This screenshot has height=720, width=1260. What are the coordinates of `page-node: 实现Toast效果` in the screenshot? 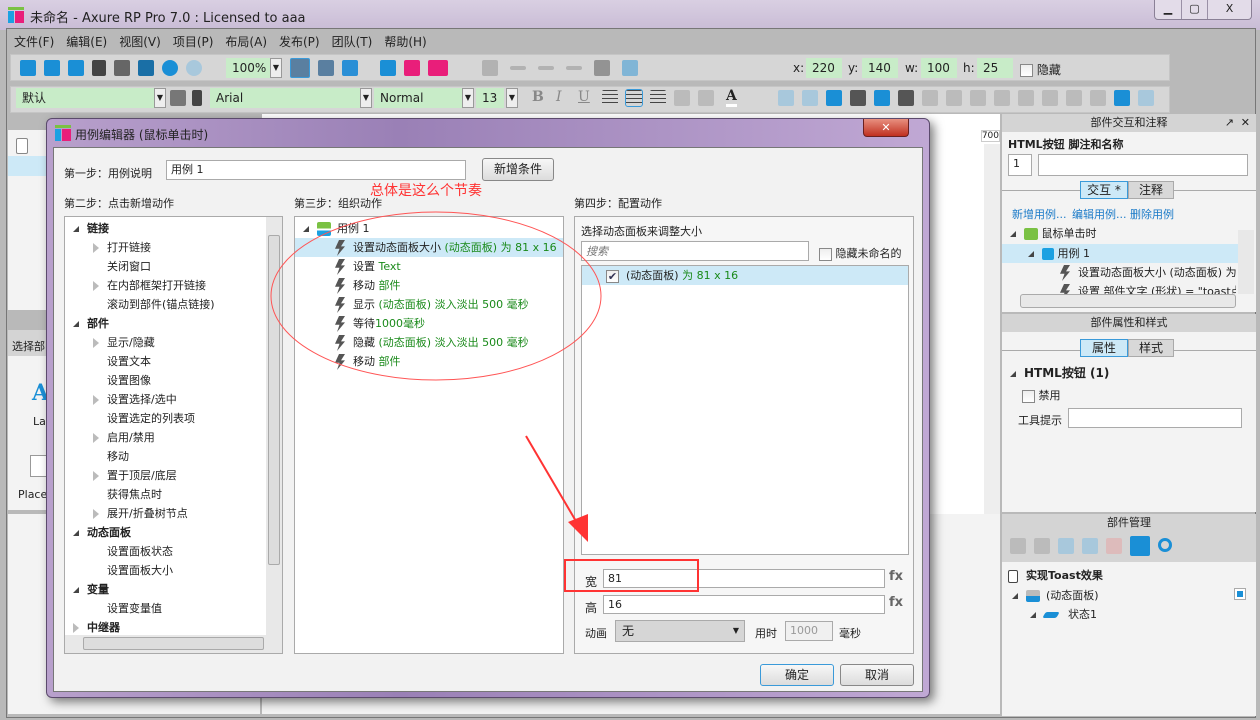 It's located at (1055, 575).